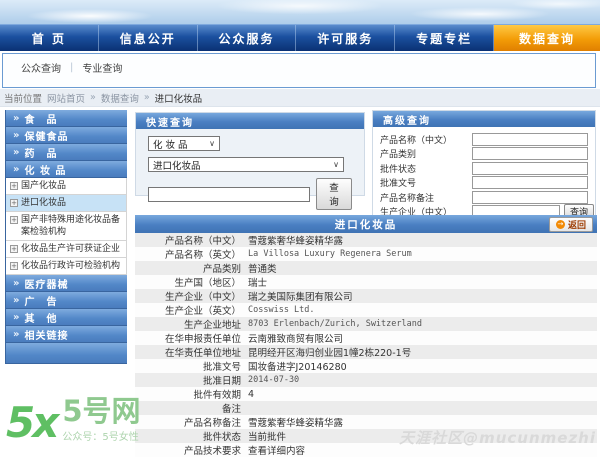 The width and height of the screenshot is (600, 460). I want to click on table-row: 批准文号 国妆备进字J20146280, so click(366, 366).